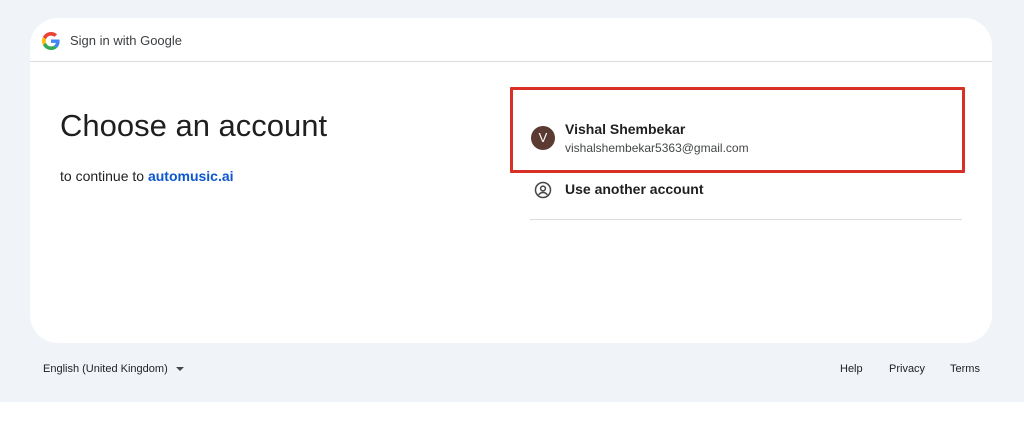  I want to click on subtitle: to continue to automusic.ai, so click(147, 176).